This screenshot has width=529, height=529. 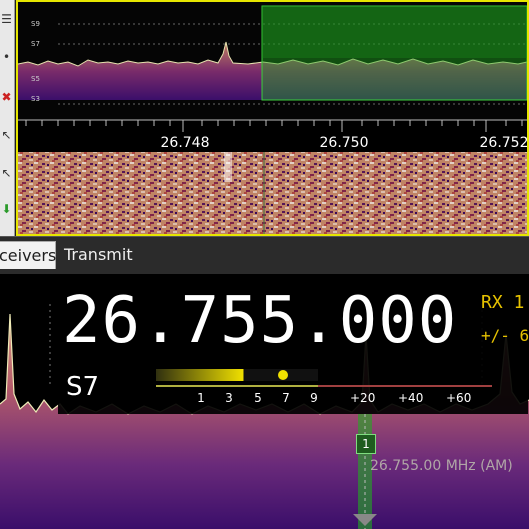 I want to click on vfo-frequency-label: 26.755.00 MHz (AM), so click(x=441, y=466).